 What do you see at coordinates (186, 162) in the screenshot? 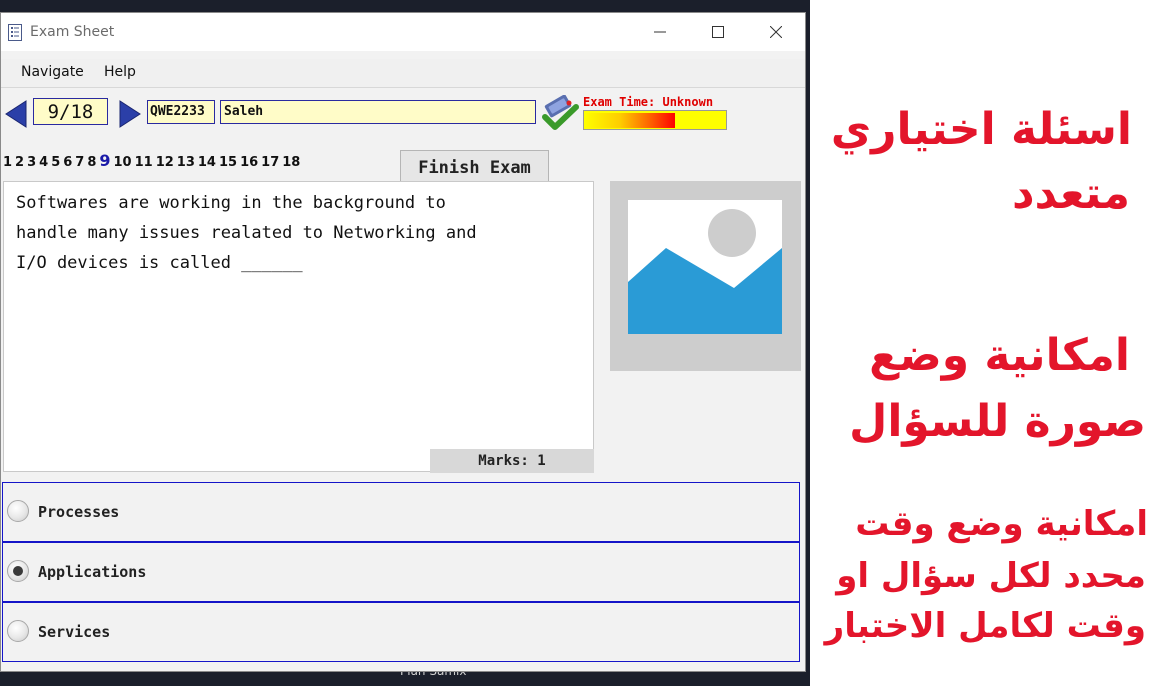
I see `question-number-link: 13` at bounding box center [186, 162].